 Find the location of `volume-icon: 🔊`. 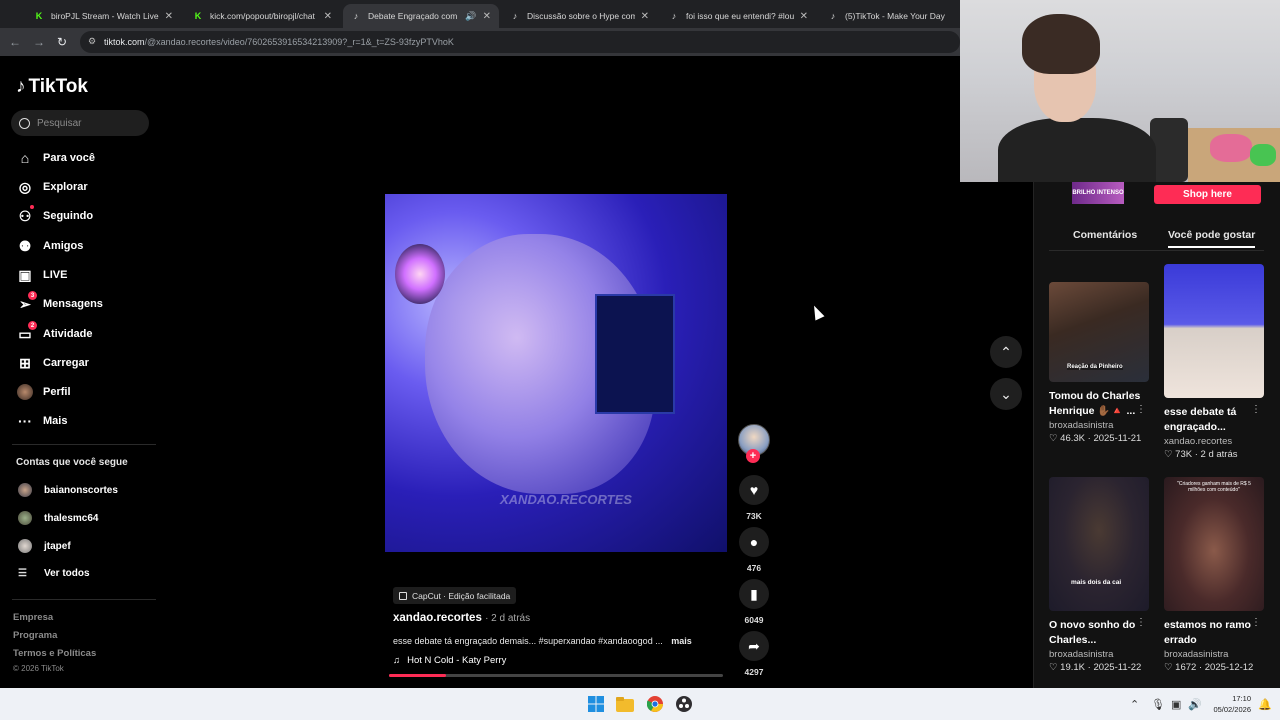

volume-icon: 🔊 is located at coordinates (1195, 704).